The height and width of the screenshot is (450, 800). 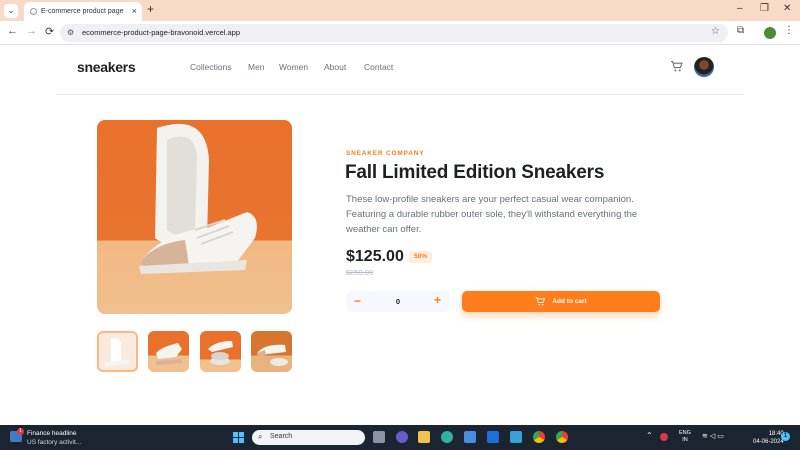 I want to click on current-price: $125.00, so click(x=375, y=256).